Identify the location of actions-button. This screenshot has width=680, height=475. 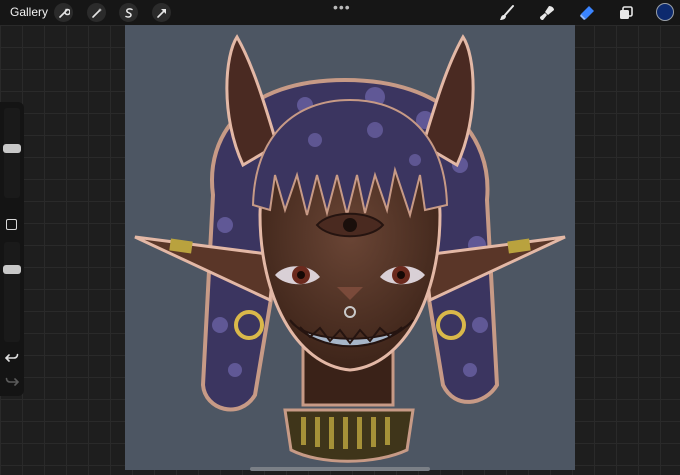
(63, 12).